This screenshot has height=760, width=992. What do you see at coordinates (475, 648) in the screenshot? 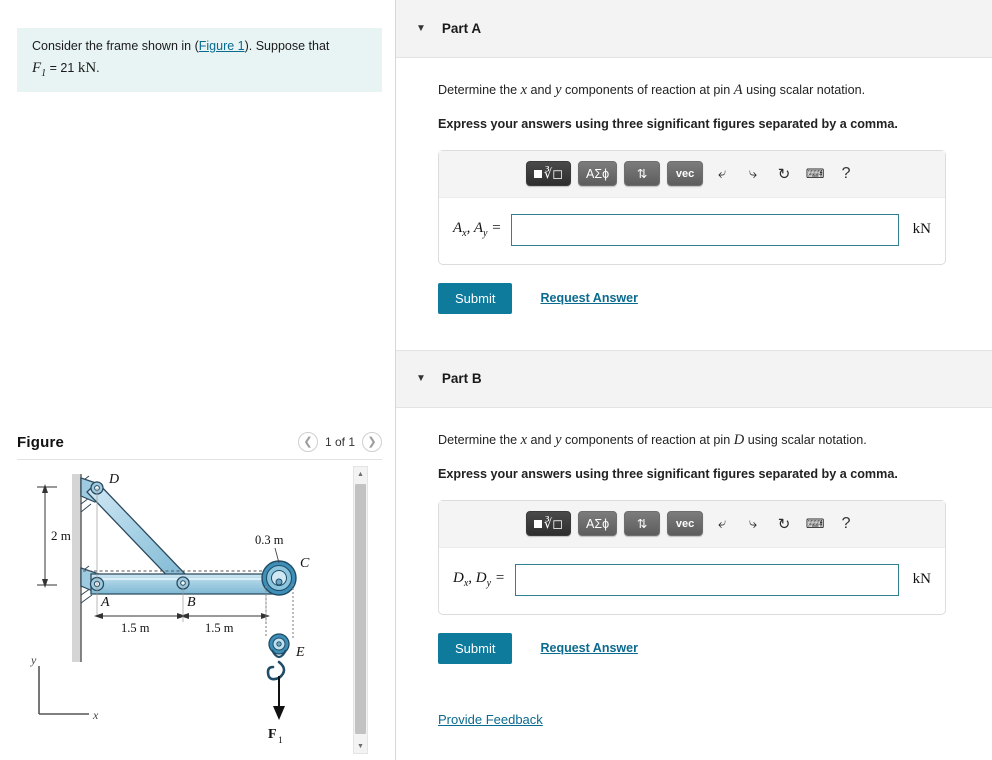
I see `part-b-submit-button: Submit` at bounding box center [475, 648].